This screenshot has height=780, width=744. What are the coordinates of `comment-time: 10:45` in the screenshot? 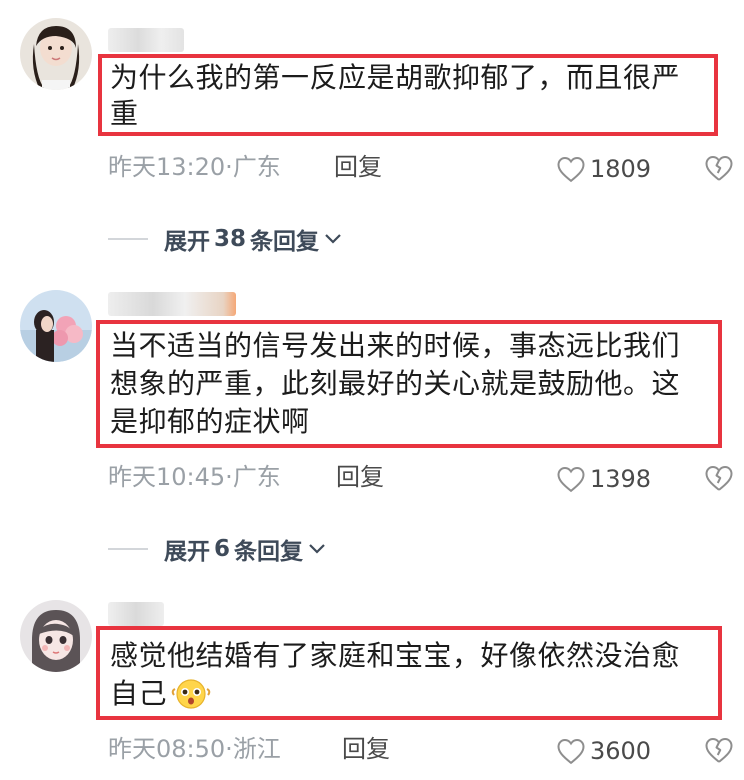 It's located at (191, 477).